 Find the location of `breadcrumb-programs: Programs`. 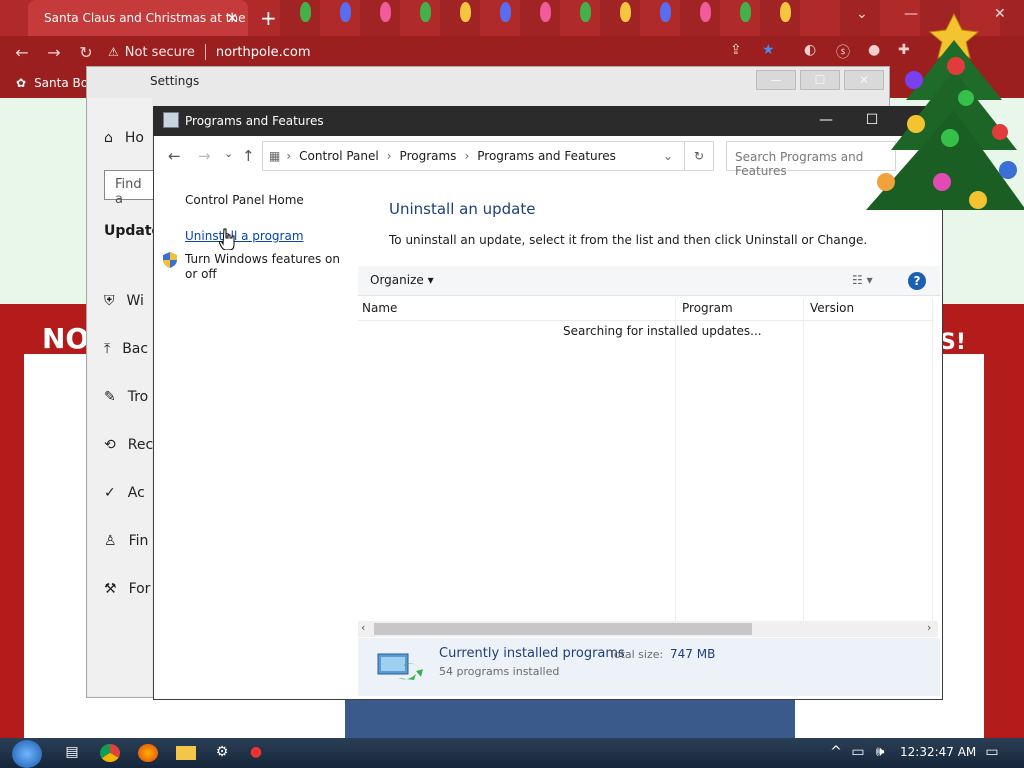

breadcrumb-programs: Programs is located at coordinates (428, 156).